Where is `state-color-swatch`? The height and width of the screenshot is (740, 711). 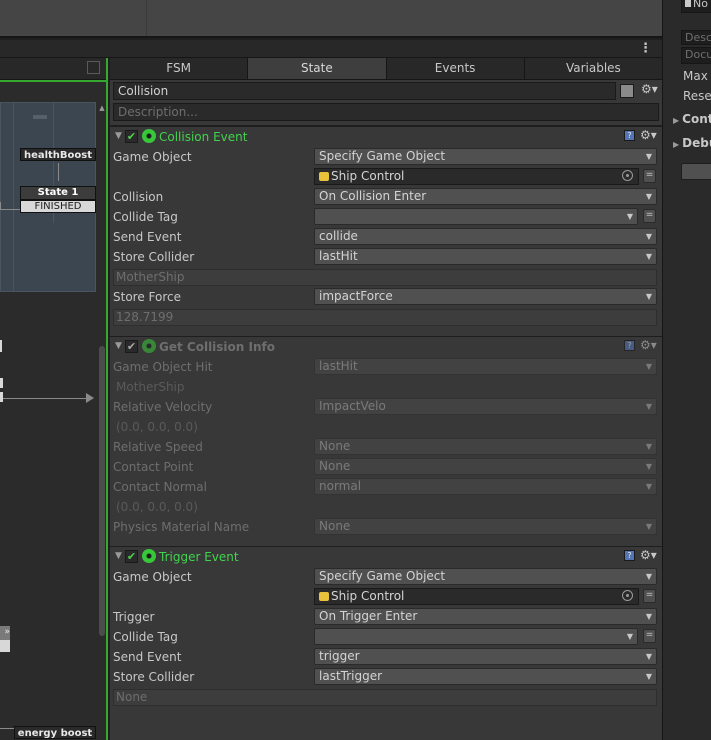
state-color-swatch is located at coordinates (627, 91).